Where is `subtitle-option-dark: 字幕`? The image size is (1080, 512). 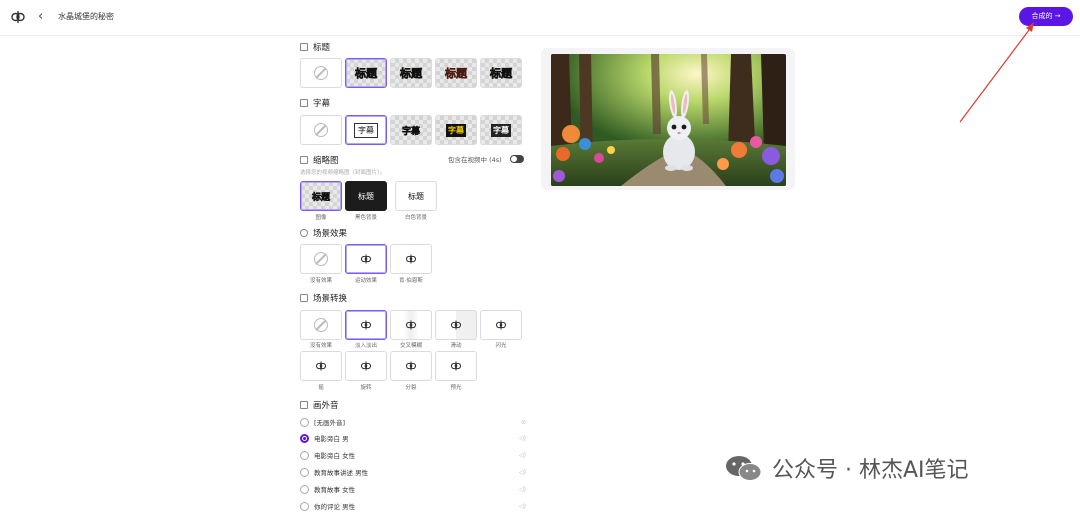
subtitle-option-dark: 字幕 is located at coordinates (501, 130).